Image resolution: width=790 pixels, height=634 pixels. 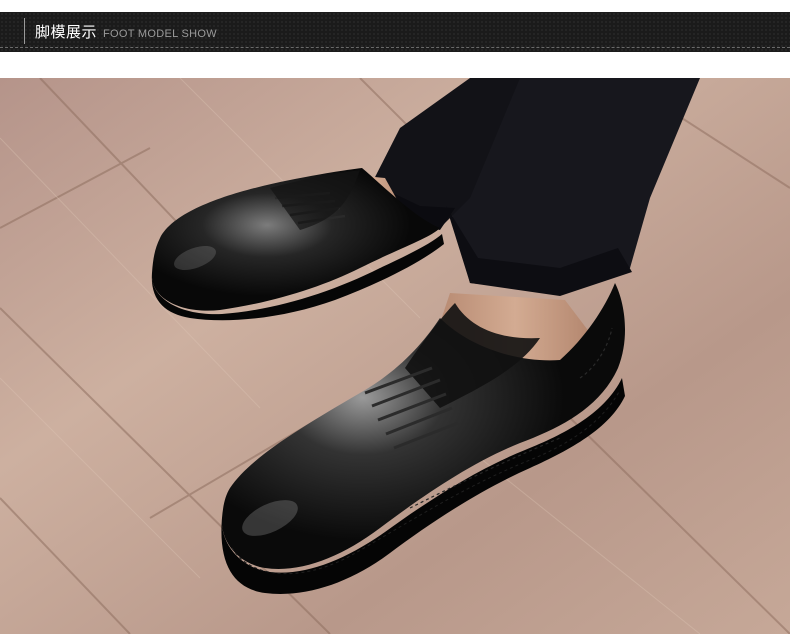 What do you see at coordinates (160, 34) in the screenshot?
I see `section-subtitle: FOOT MODEL SHOW` at bounding box center [160, 34].